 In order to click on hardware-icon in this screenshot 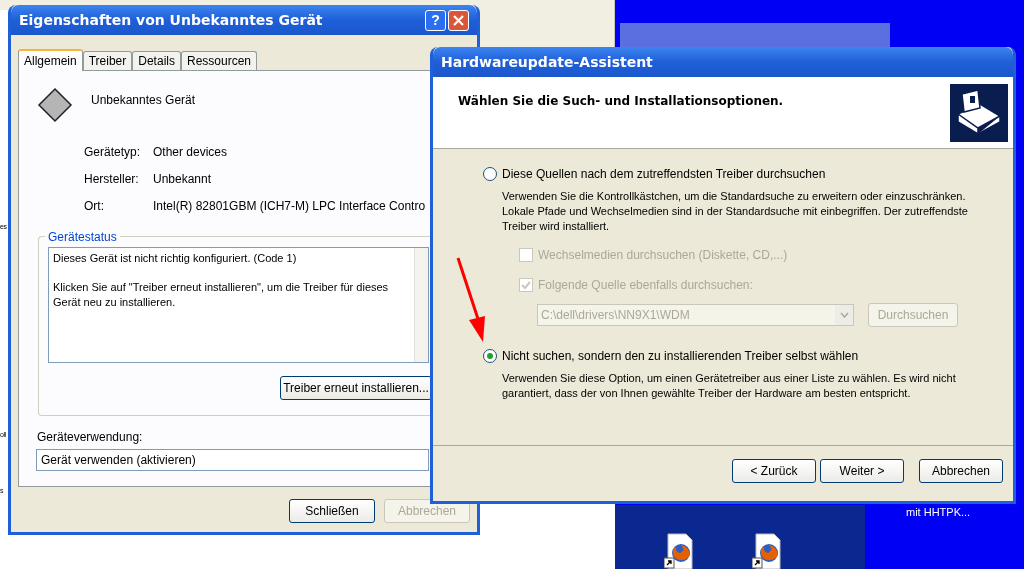, I will do `click(979, 113)`.